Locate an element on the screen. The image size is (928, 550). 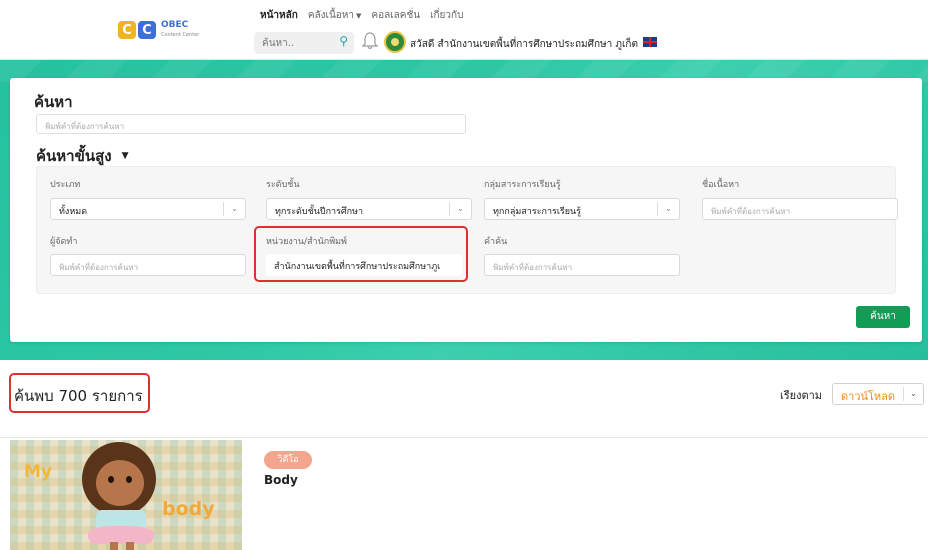
advanced-search-title: ค้นหาขั้นสูง is located at coordinates (74, 156).